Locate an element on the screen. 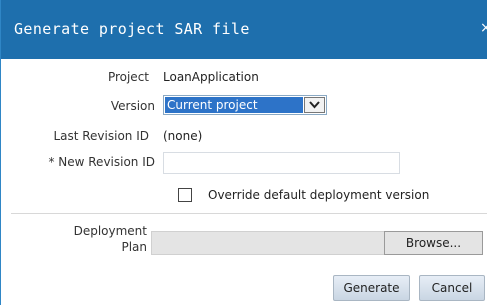 Image resolution: width=487 pixels, height=305 pixels. cancel-button: Cancel is located at coordinates (452, 288).